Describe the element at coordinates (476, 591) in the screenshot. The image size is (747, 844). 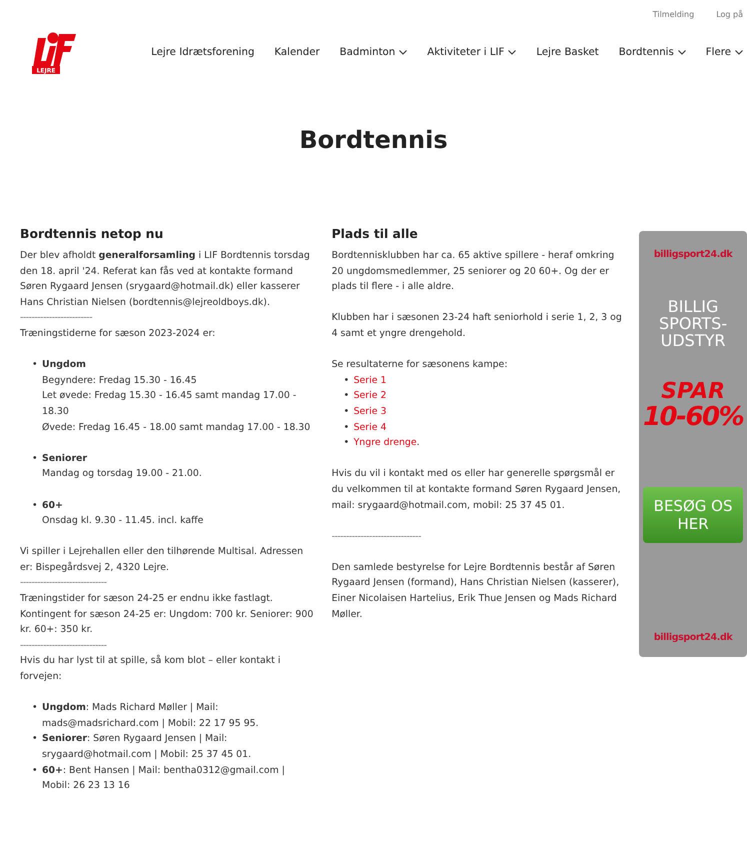
I see `paragraph: Den samlede bestyrelse for Lejre Bordtennis består af Søren Rygaard Jensen (formand), Hans Christian Nielsen (kasserer), Einer Nicolaisen Hartelius, Erik Thue Jensen og Mads Richard Møller.` at that location.